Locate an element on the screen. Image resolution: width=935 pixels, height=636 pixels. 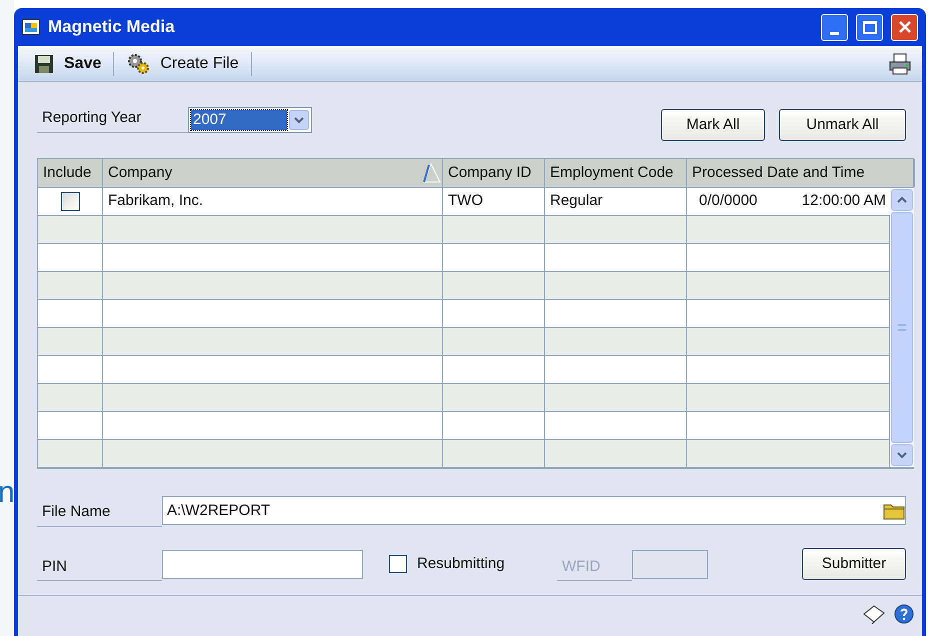
table-cell-text: 0/0/0000 is located at coordinates (728, 201).